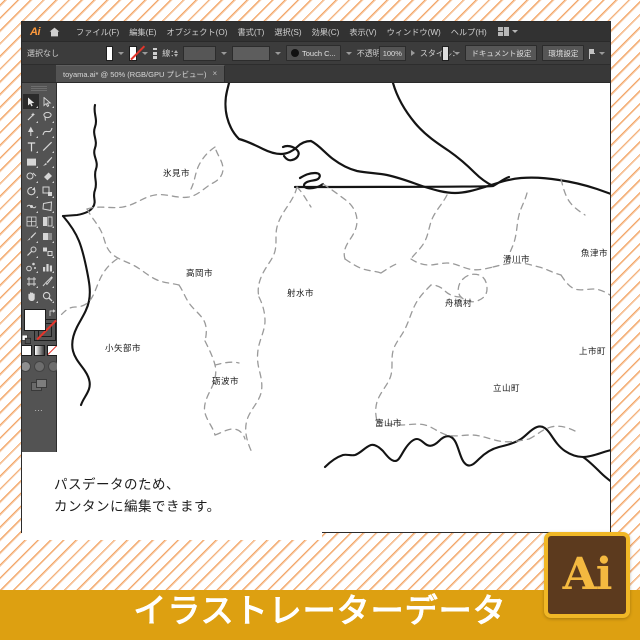 The image size is (640, 640). I want to click on map-label-oyabe: 小矢部市, so click(123, 349).